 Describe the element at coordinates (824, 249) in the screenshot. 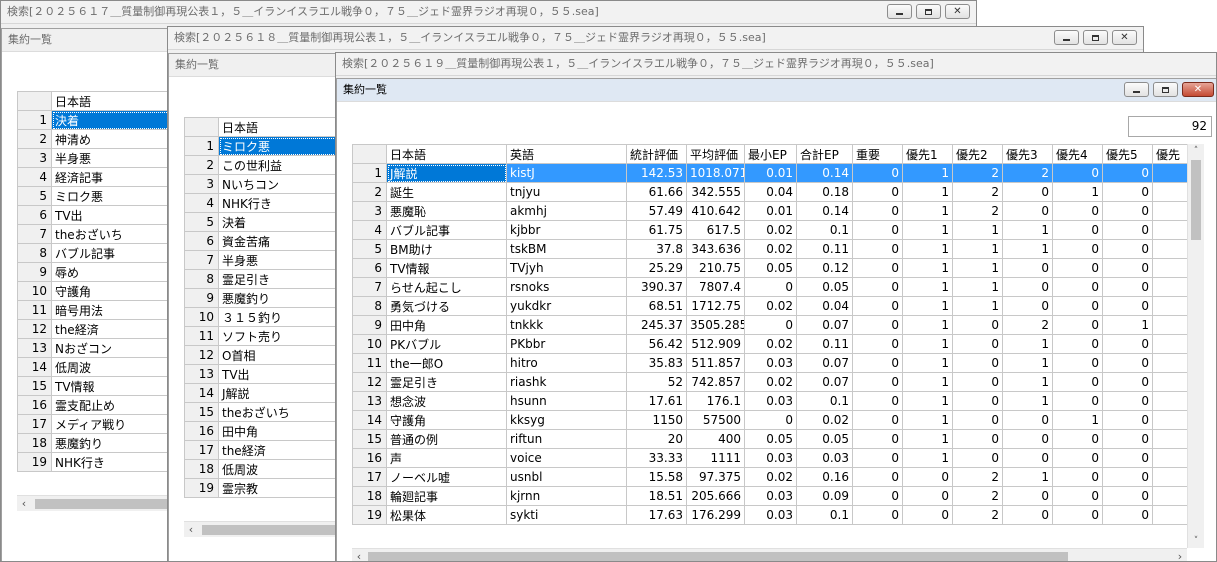

I see `cell-value: 0.11` at that location.